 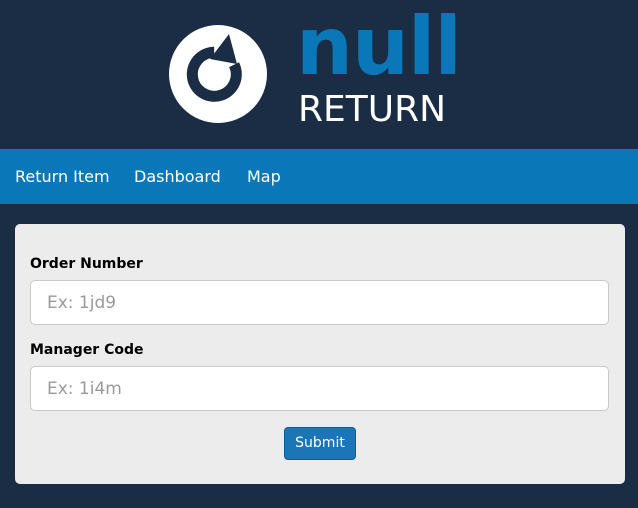 I want to click on logo, so click(x=218, y=74).